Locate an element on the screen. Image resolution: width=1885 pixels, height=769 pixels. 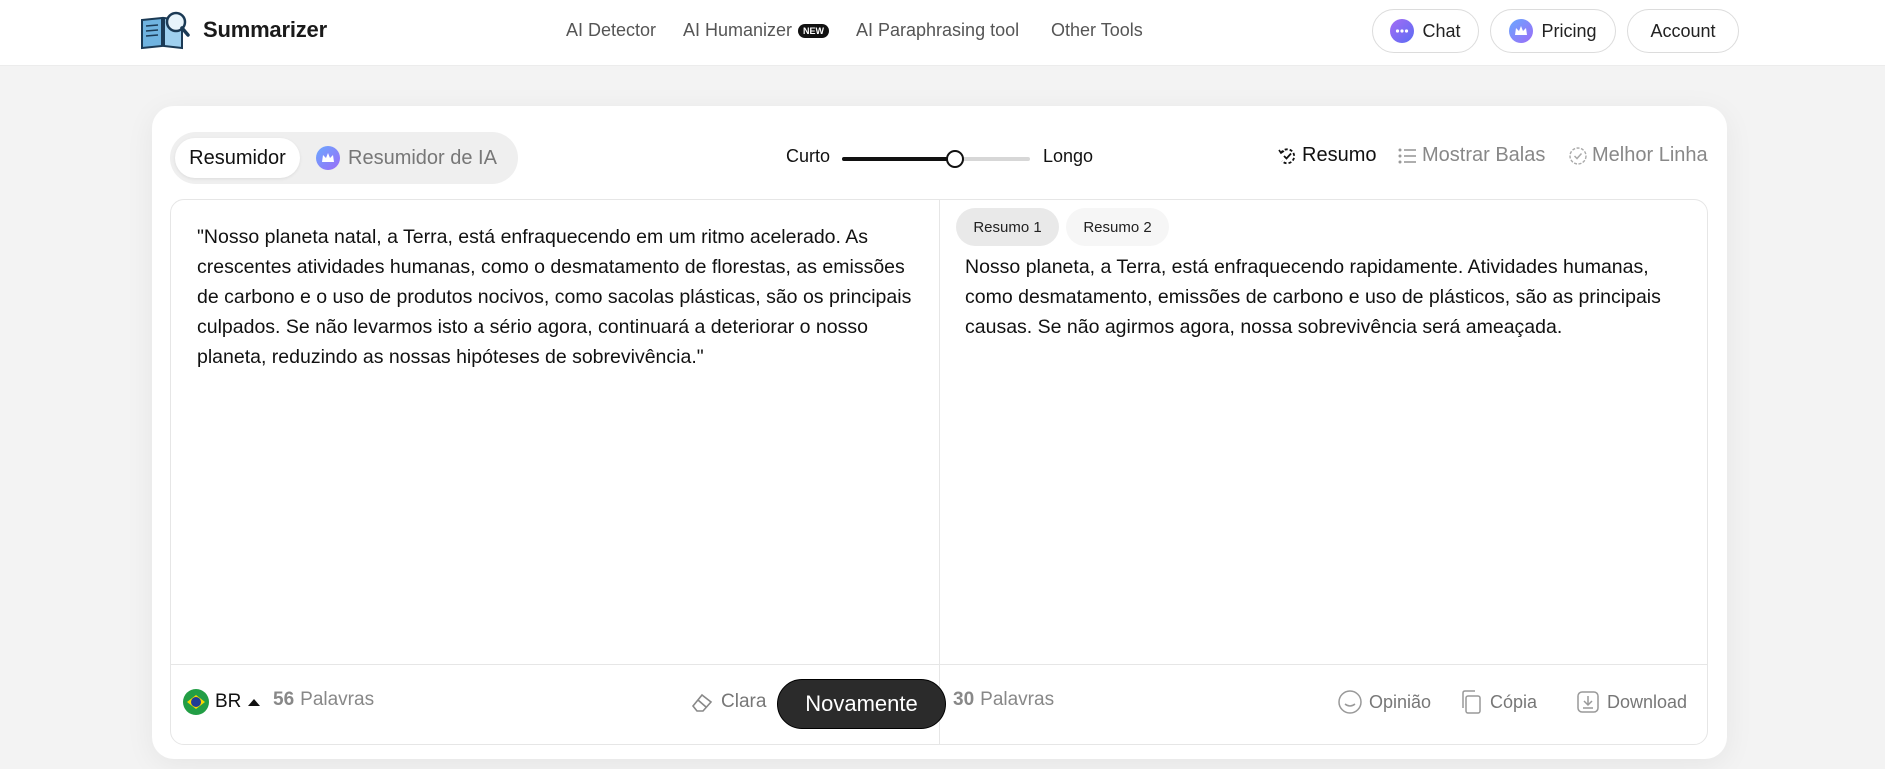
nav-ai-humanizer: AI Humanizer NEW is located at coordinates (756, 30).